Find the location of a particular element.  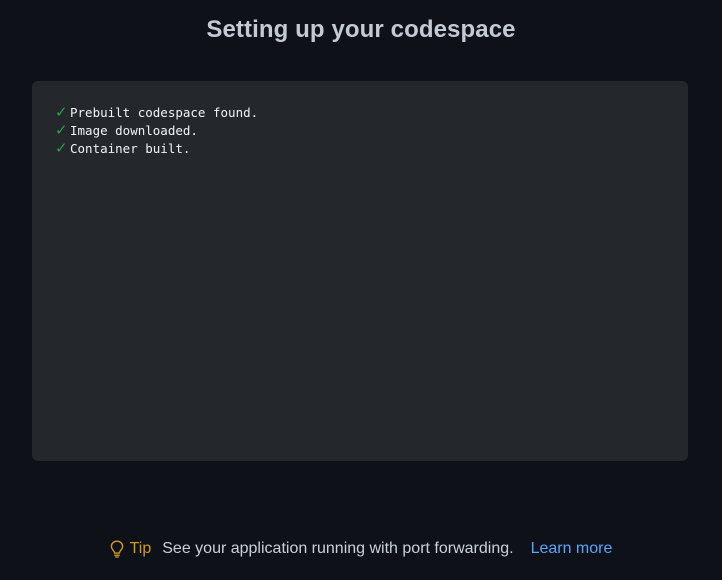

log-line: ✓ Container built. is located at coordinates (371, 148).